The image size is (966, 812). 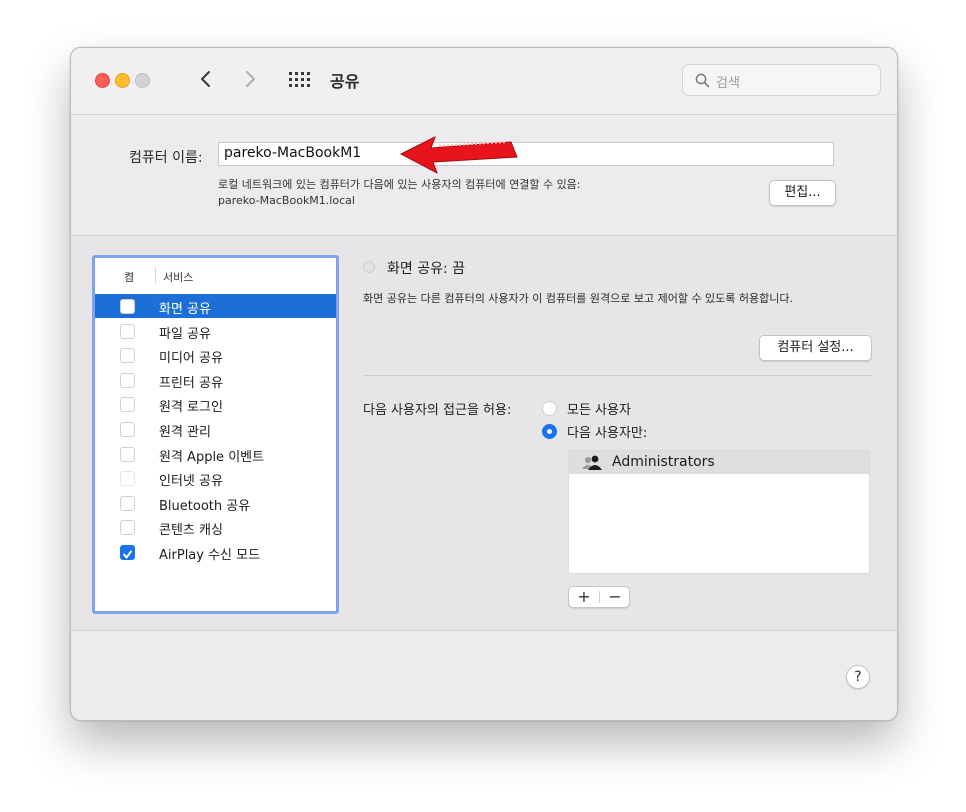 I want to click on service-row: 원격 관리, so click(x=215, y=429).